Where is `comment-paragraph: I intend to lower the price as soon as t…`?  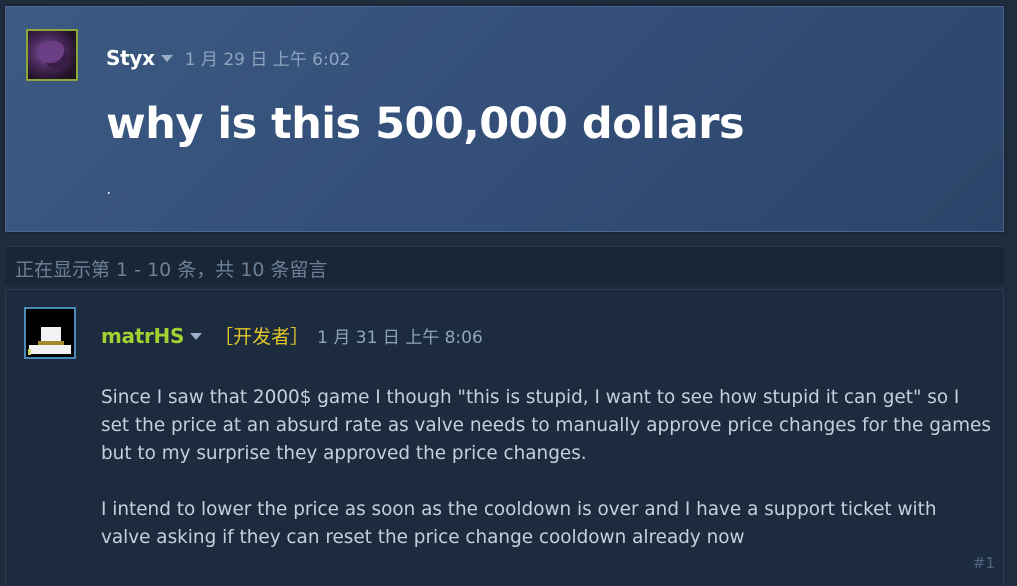
comment-paragraph: I intend to lower the price as soon as t… is located at coordinates (519, 523).